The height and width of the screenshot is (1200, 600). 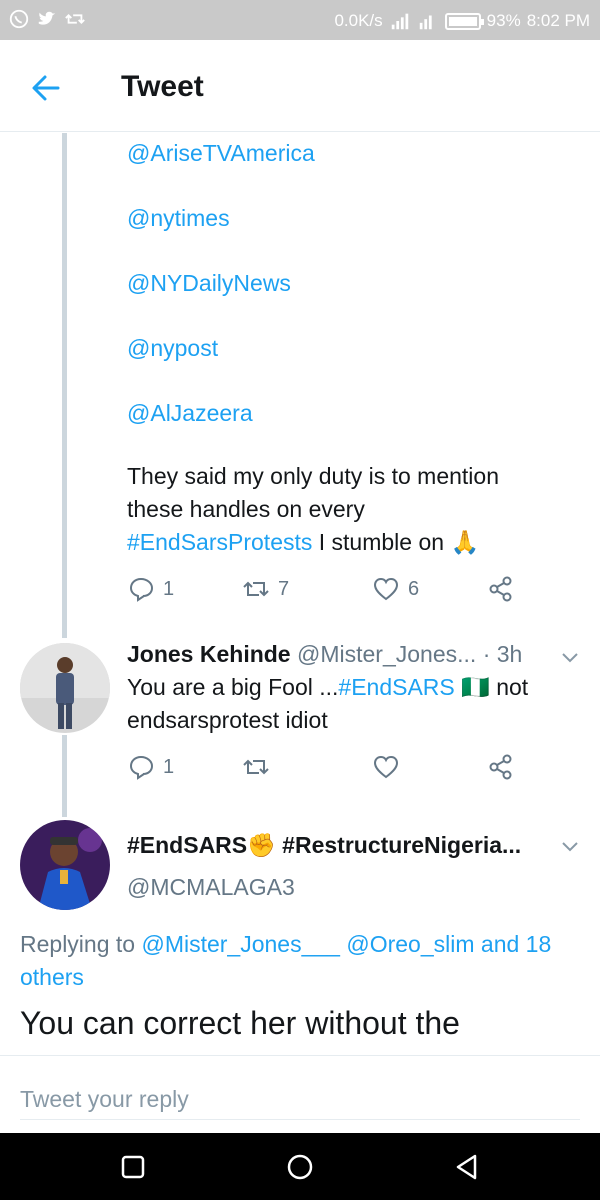 I want to click on tweet-text-line: these handles on every, so click(x=246, y=509).